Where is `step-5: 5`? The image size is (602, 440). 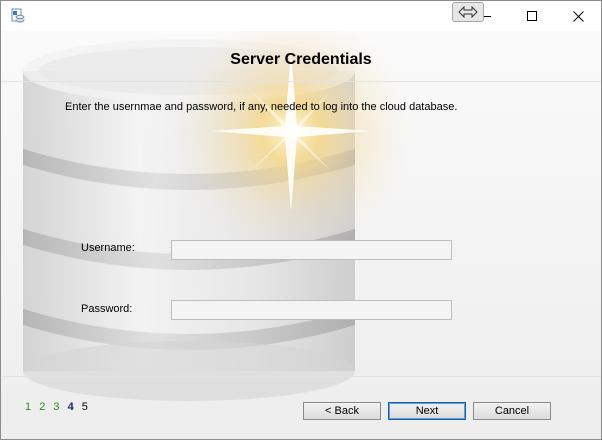 step-5: 5 is located at coordinates (84, 407).